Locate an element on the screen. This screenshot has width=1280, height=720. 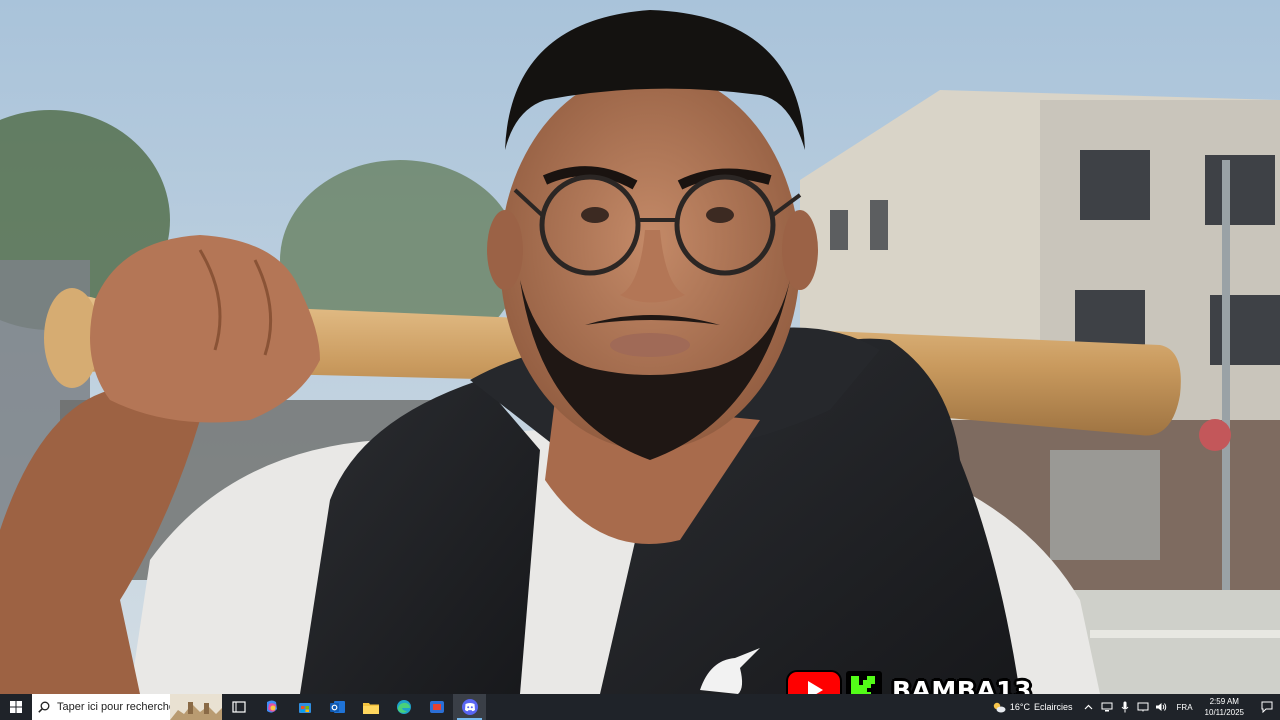
clock-date: 10/11/2025 is located at coordinates (1224, 712).